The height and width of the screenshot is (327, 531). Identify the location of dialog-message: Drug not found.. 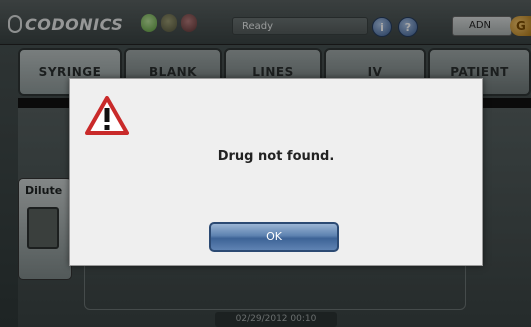
(276, 156).